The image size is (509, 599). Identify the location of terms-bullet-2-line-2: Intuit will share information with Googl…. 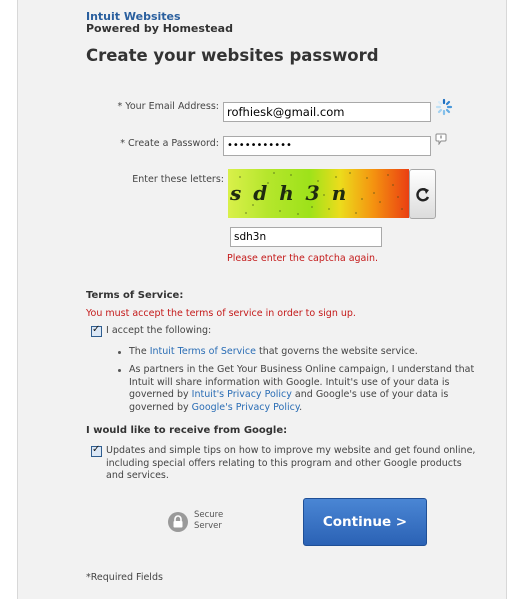
(289, 382).